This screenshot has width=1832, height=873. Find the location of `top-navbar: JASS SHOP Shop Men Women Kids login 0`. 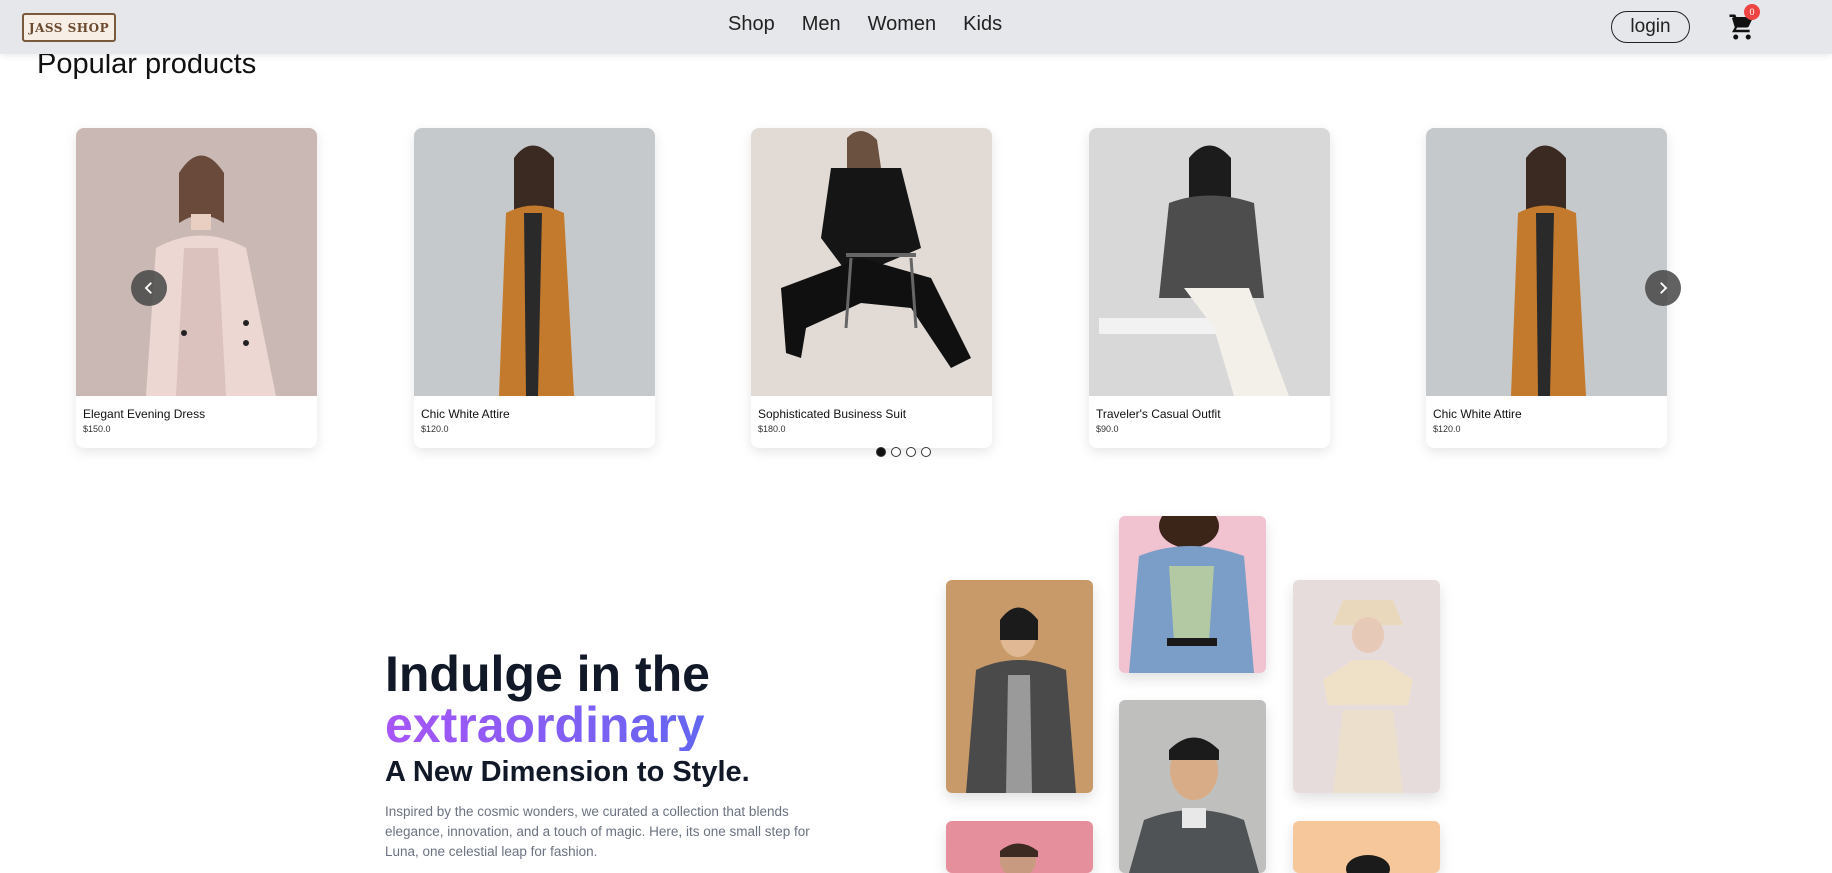

top-navbar: JASS SHOP Shop Men Women Kids login 0 is located at coordinates (916, 27).